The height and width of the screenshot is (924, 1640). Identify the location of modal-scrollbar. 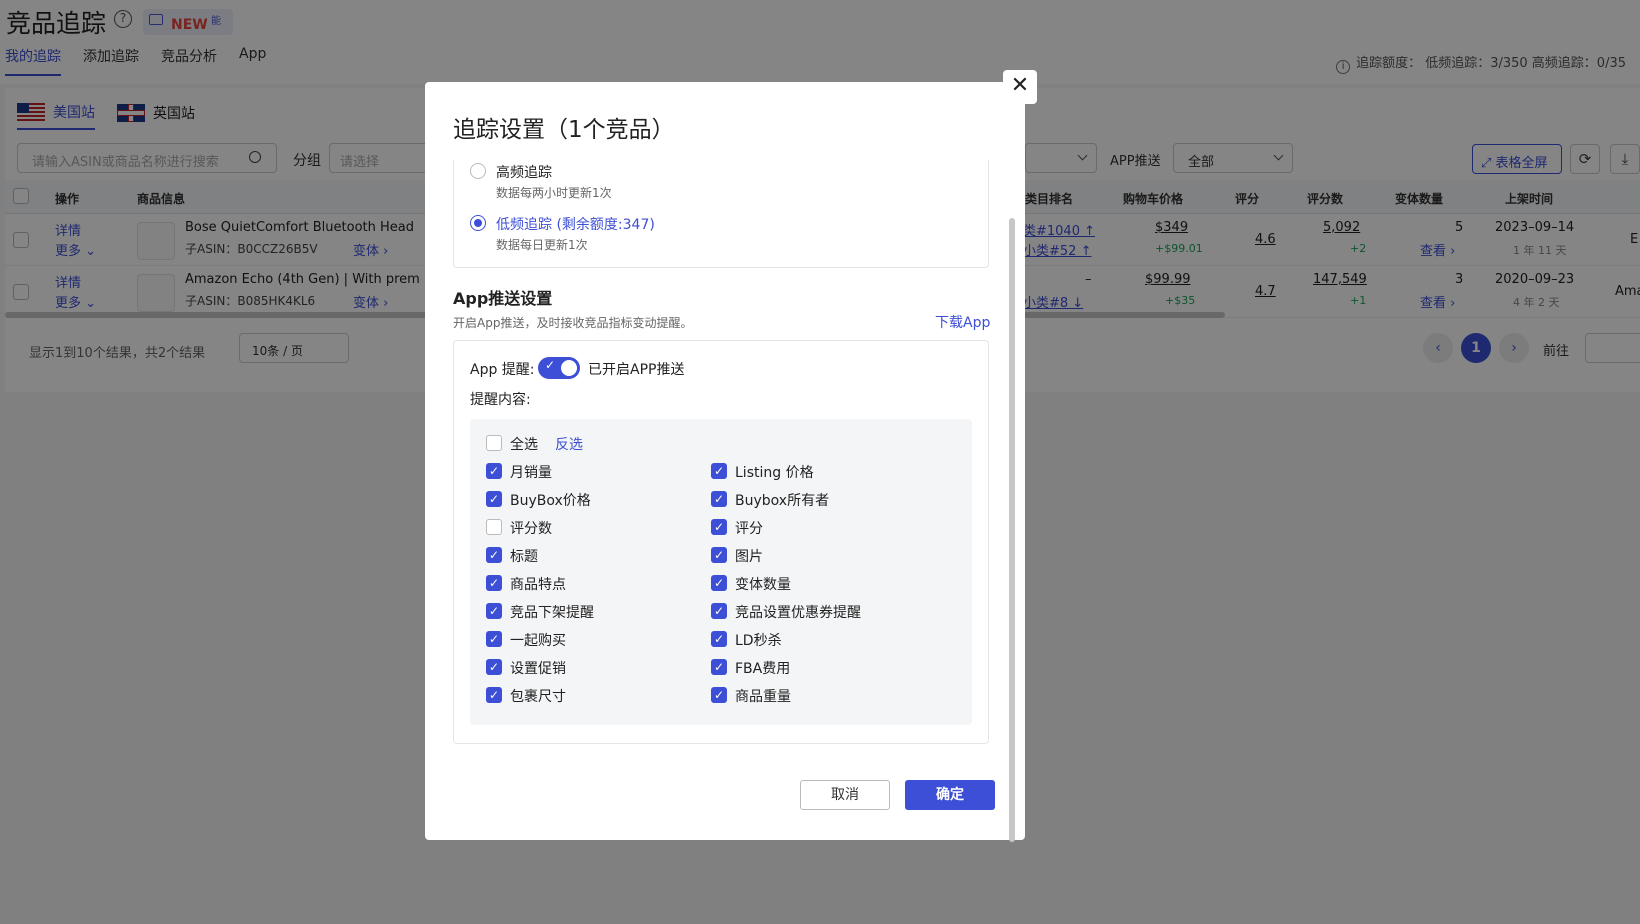
(1012, 530).